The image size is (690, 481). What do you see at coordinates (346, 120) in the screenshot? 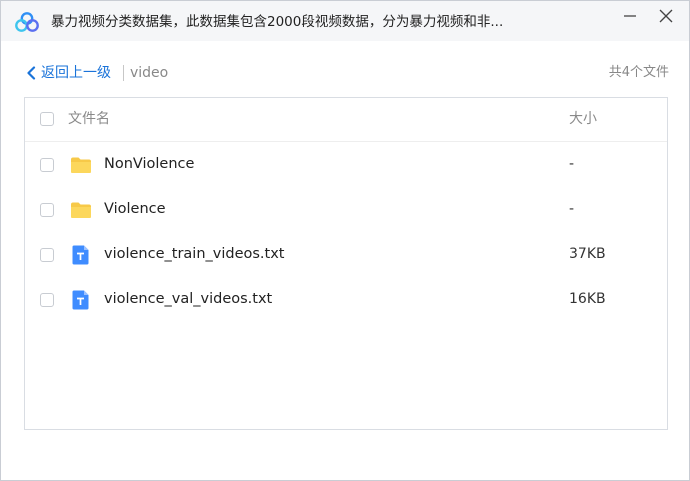
I see `file-list-header: 文件名 大小` at bounding box center [346, 120].